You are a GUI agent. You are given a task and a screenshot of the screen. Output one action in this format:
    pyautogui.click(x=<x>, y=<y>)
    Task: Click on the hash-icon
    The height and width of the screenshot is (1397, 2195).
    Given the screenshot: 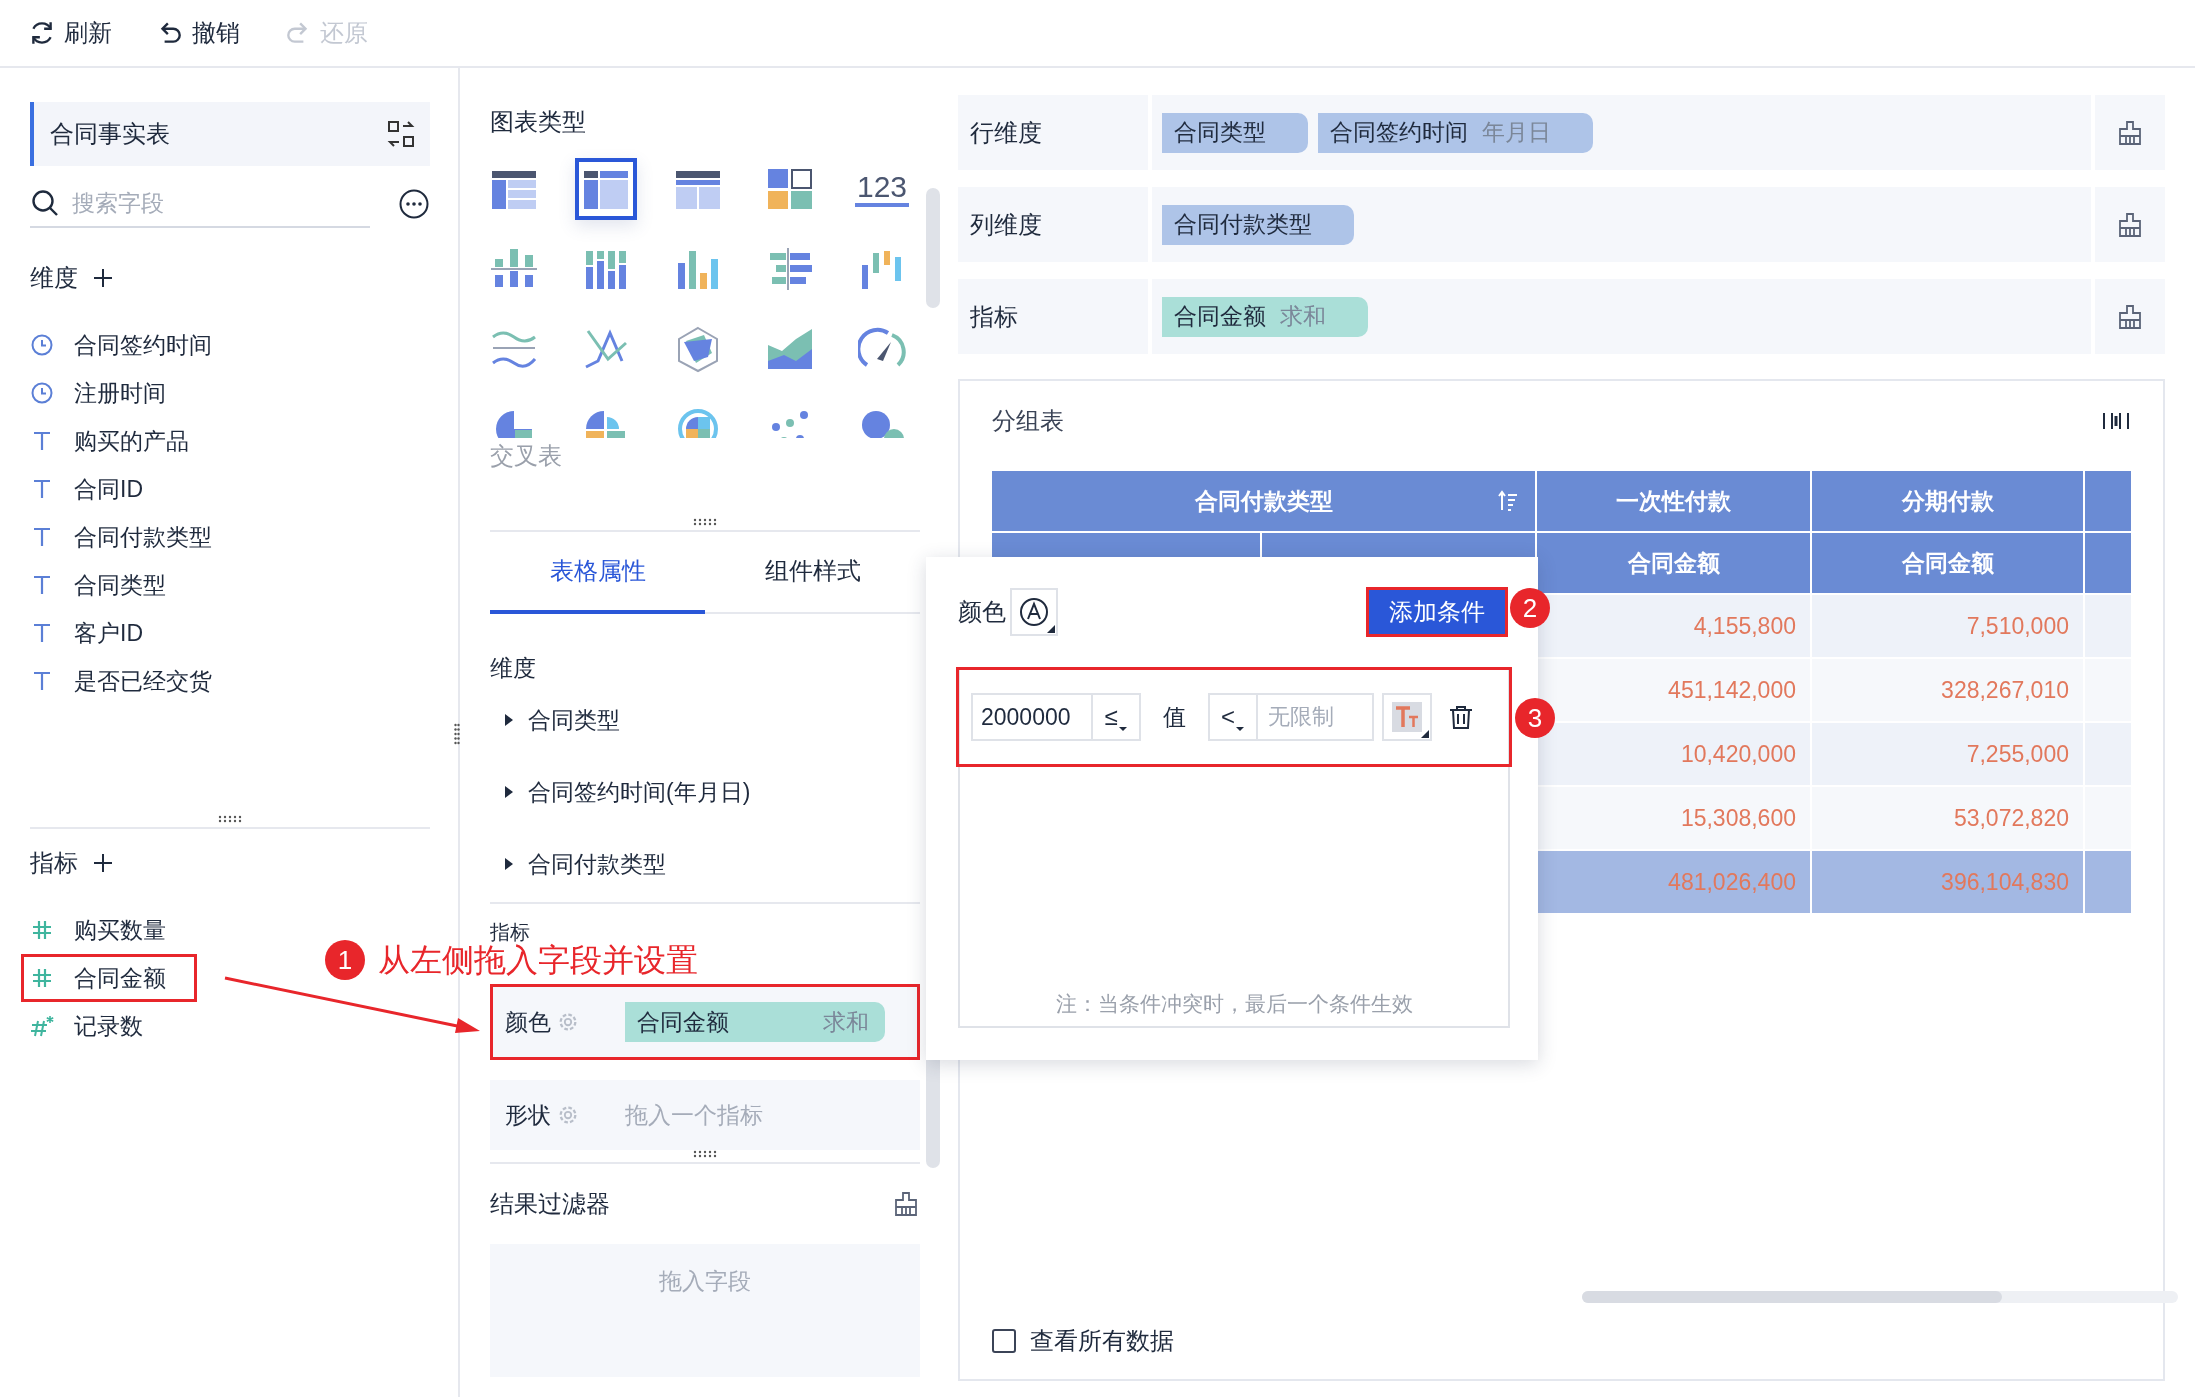 What is the action you would take?
    pyautogui.click(x=42, y=930)
    